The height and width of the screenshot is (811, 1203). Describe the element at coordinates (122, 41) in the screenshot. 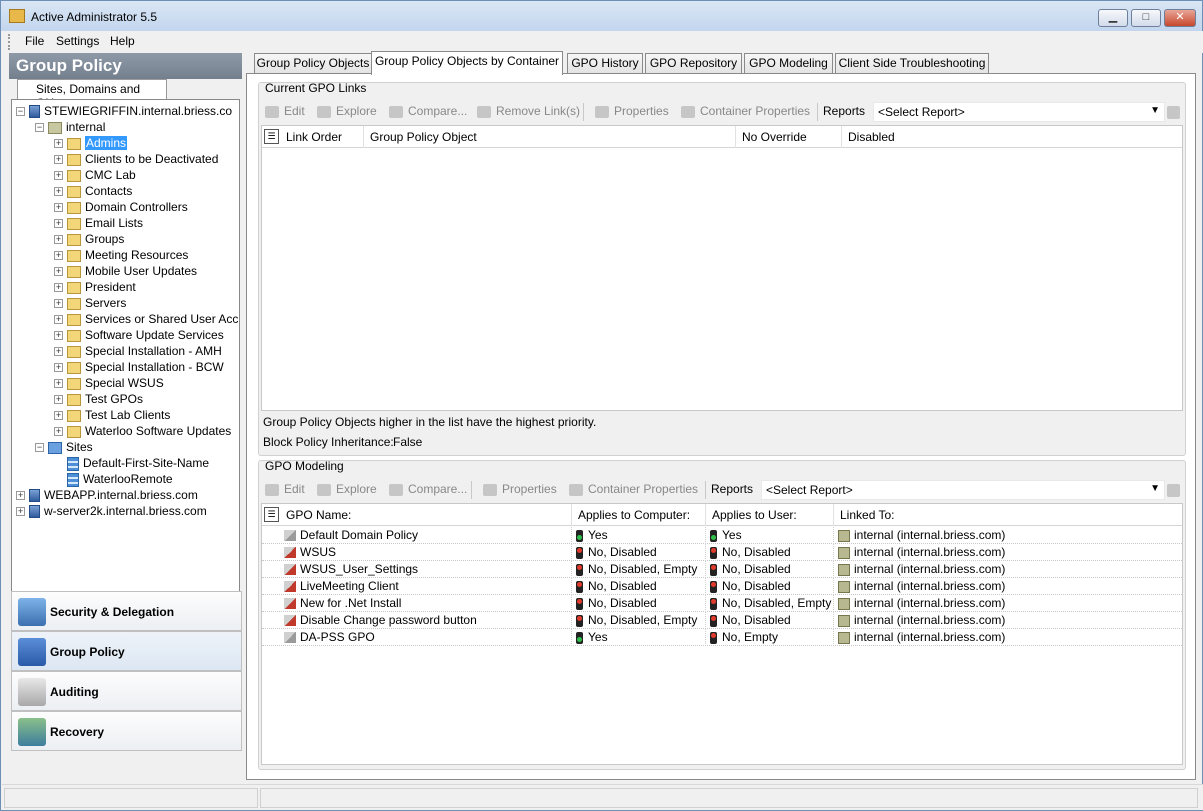

I see `menu-help: Help` at that location.